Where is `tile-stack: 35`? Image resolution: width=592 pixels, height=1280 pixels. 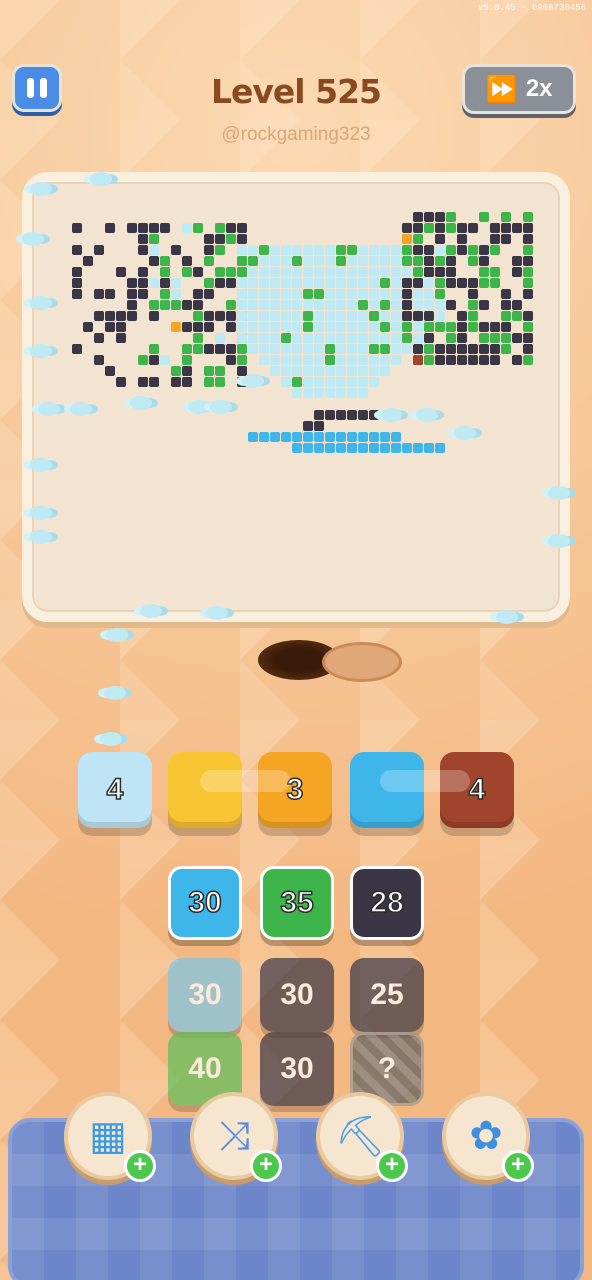
tile-stack: 35 is located at coordinates (297, 903).